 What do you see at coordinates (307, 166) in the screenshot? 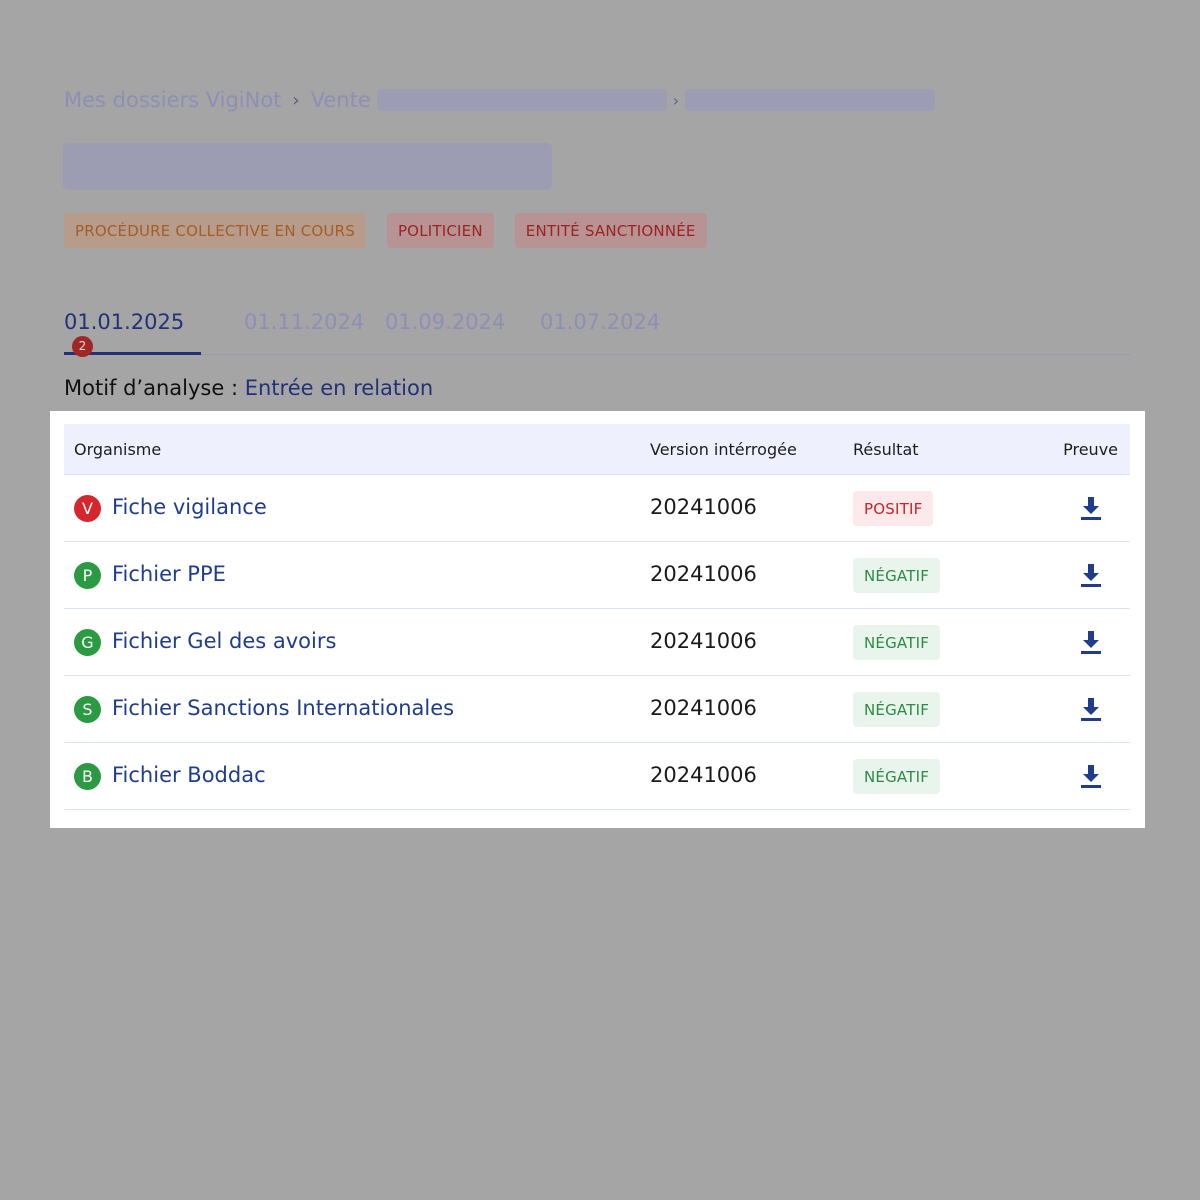
I see `page-title-redacted-placeholder` at bounding box center [307, 166].